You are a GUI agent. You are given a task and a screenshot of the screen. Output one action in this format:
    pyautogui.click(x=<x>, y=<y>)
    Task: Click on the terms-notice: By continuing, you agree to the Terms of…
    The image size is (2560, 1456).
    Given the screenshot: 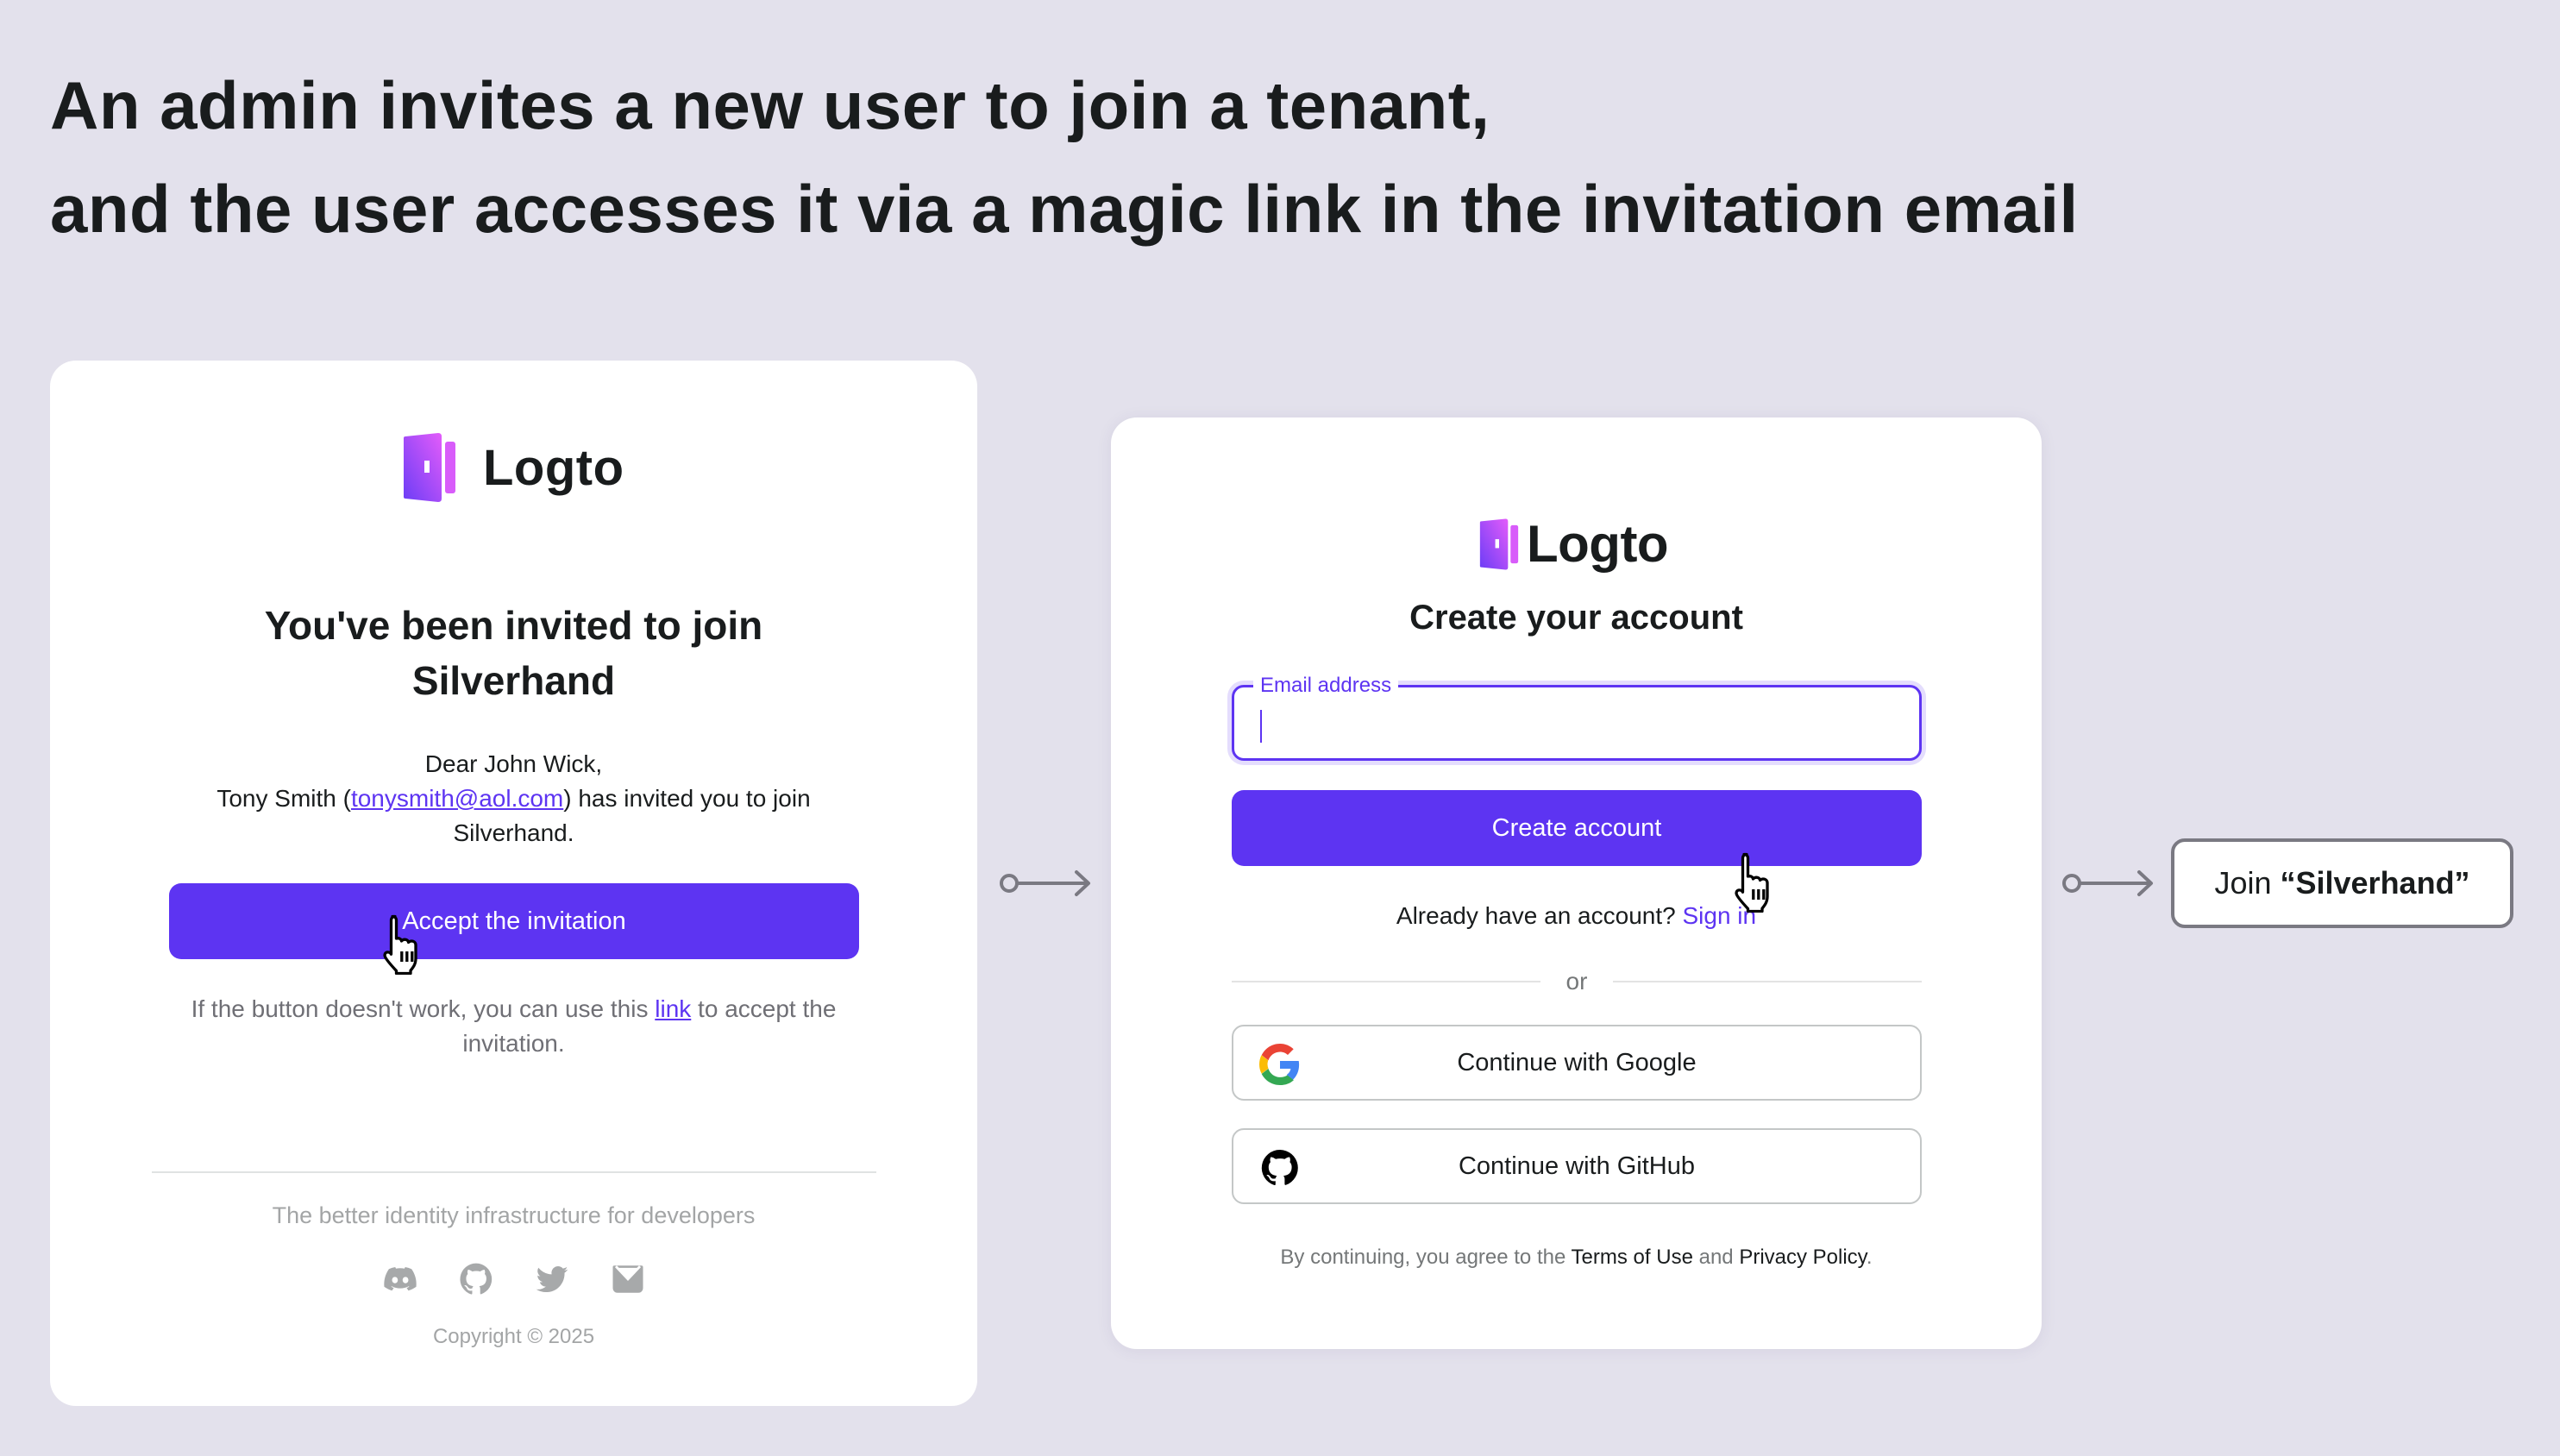 What is the action you would take?
    pyautogui.click(x=1577, y=1258)
    